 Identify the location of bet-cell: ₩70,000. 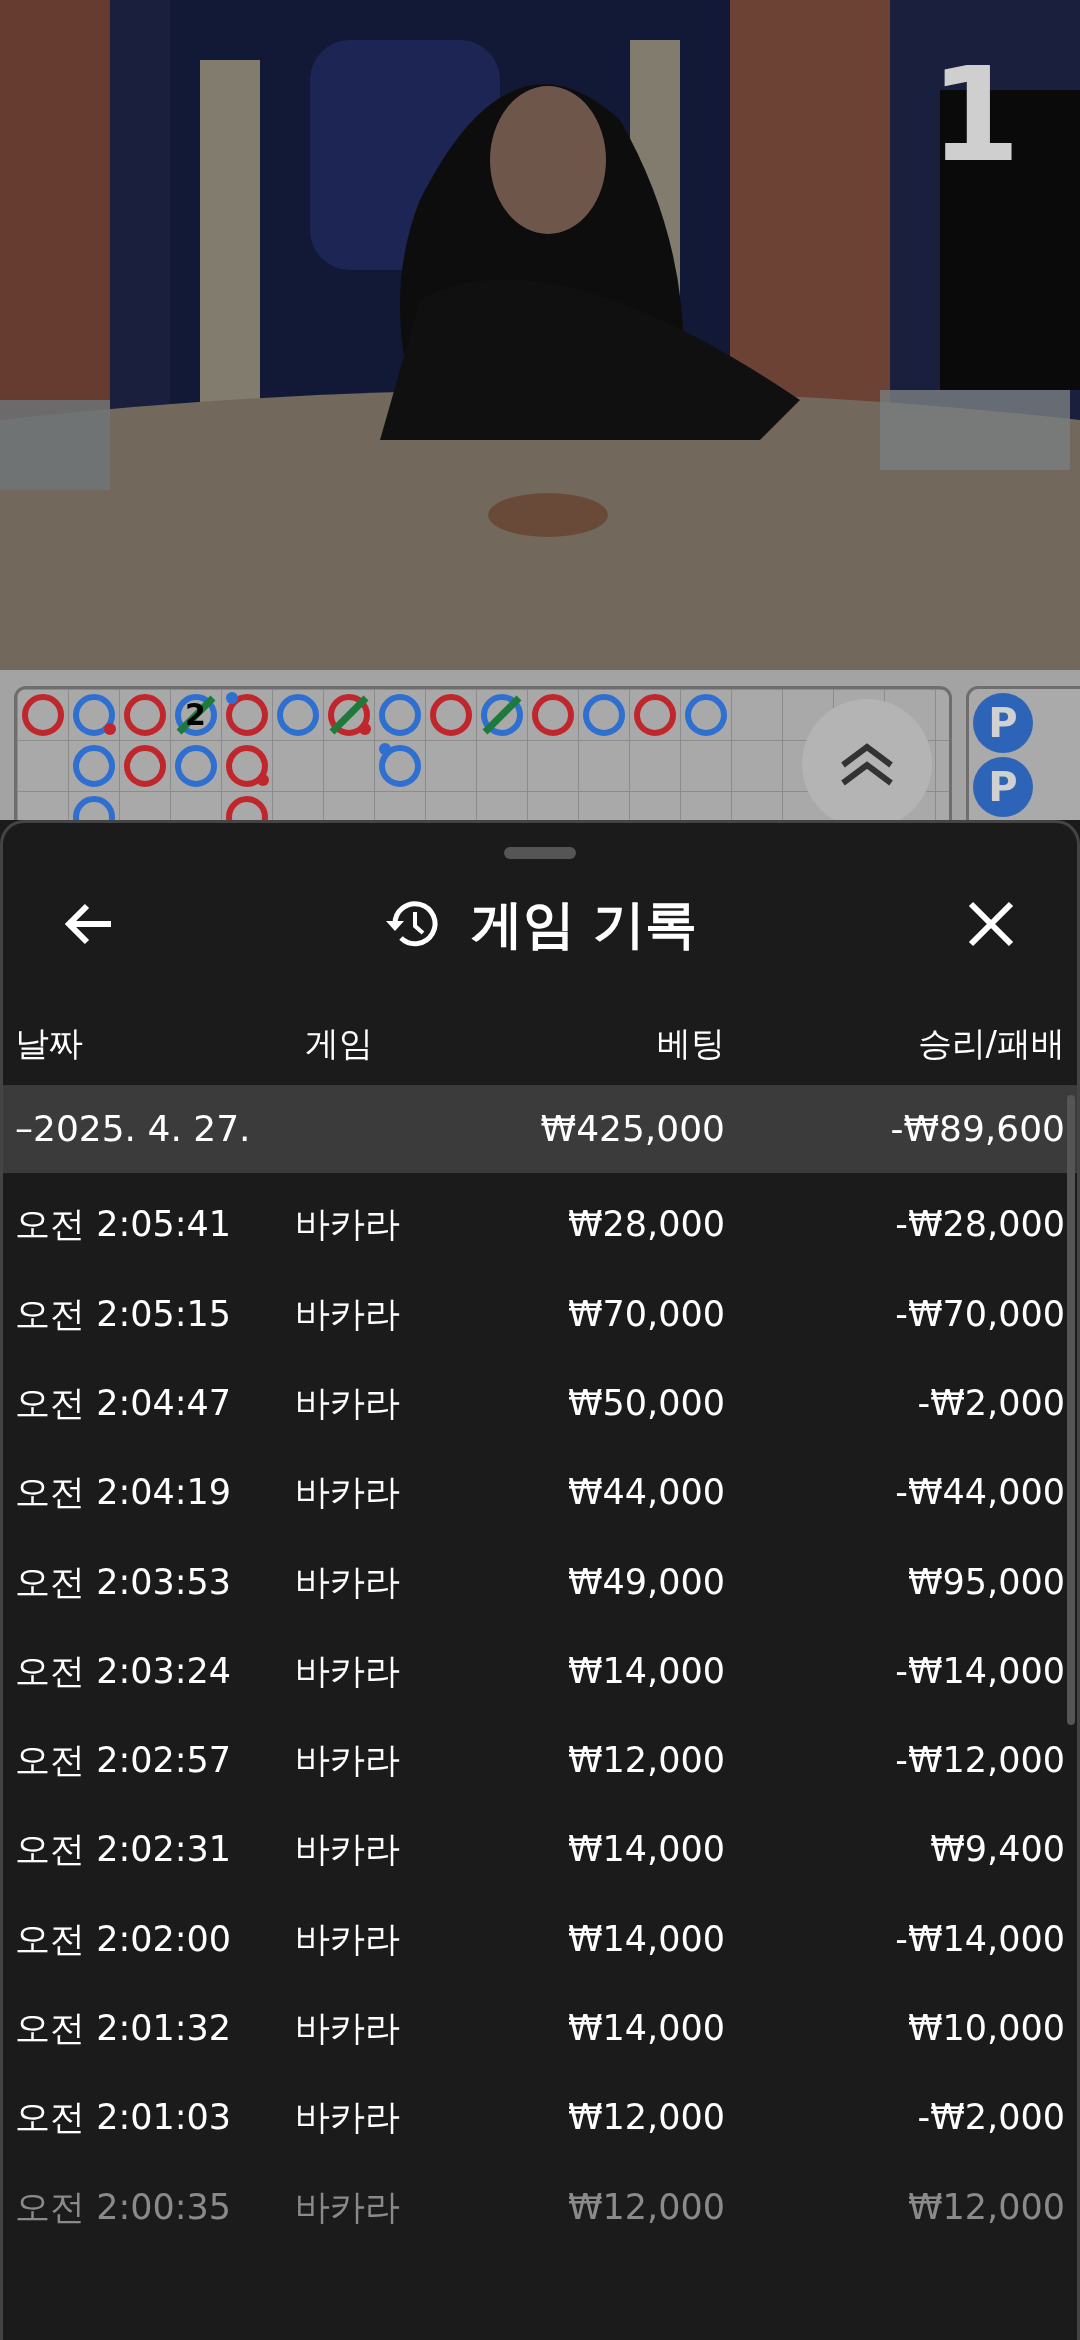
(646, 1313).